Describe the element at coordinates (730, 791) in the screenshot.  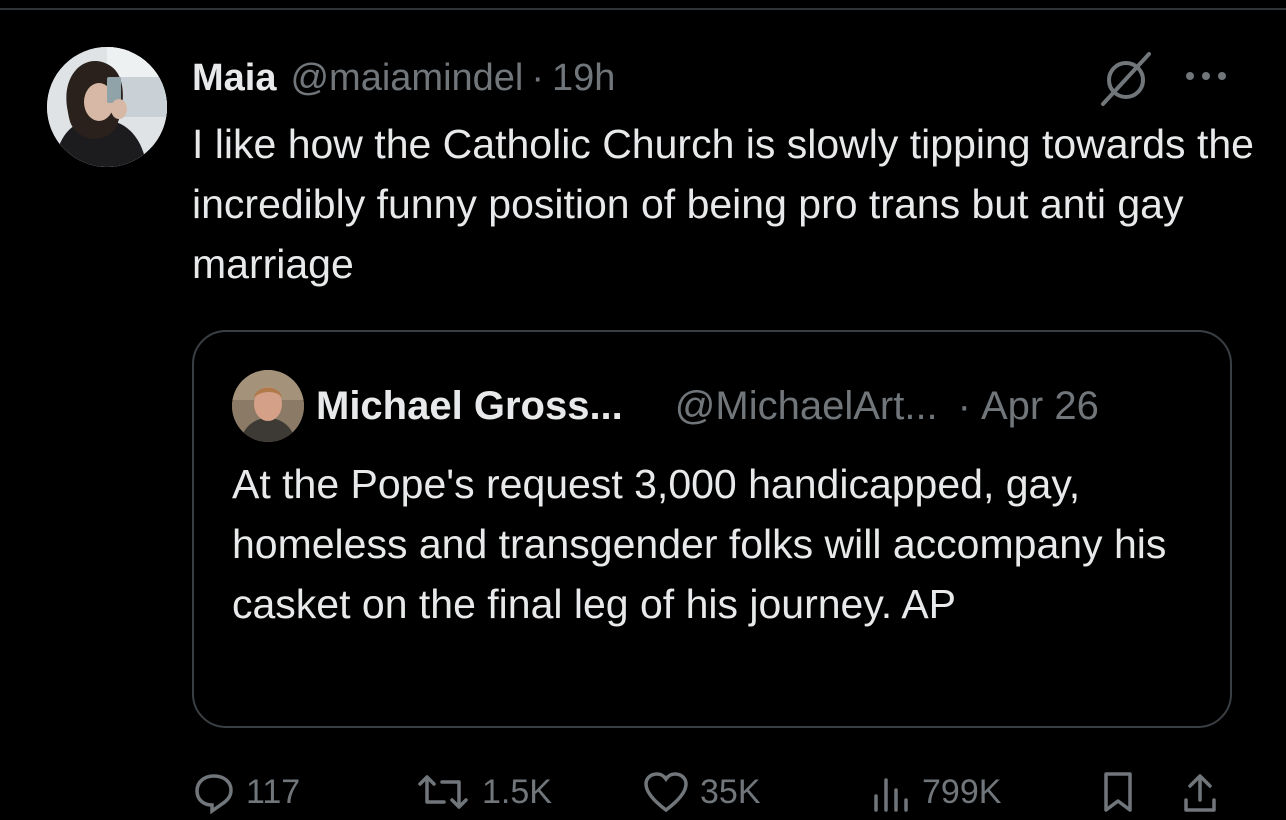
I see `like-count: 35K` at that location.